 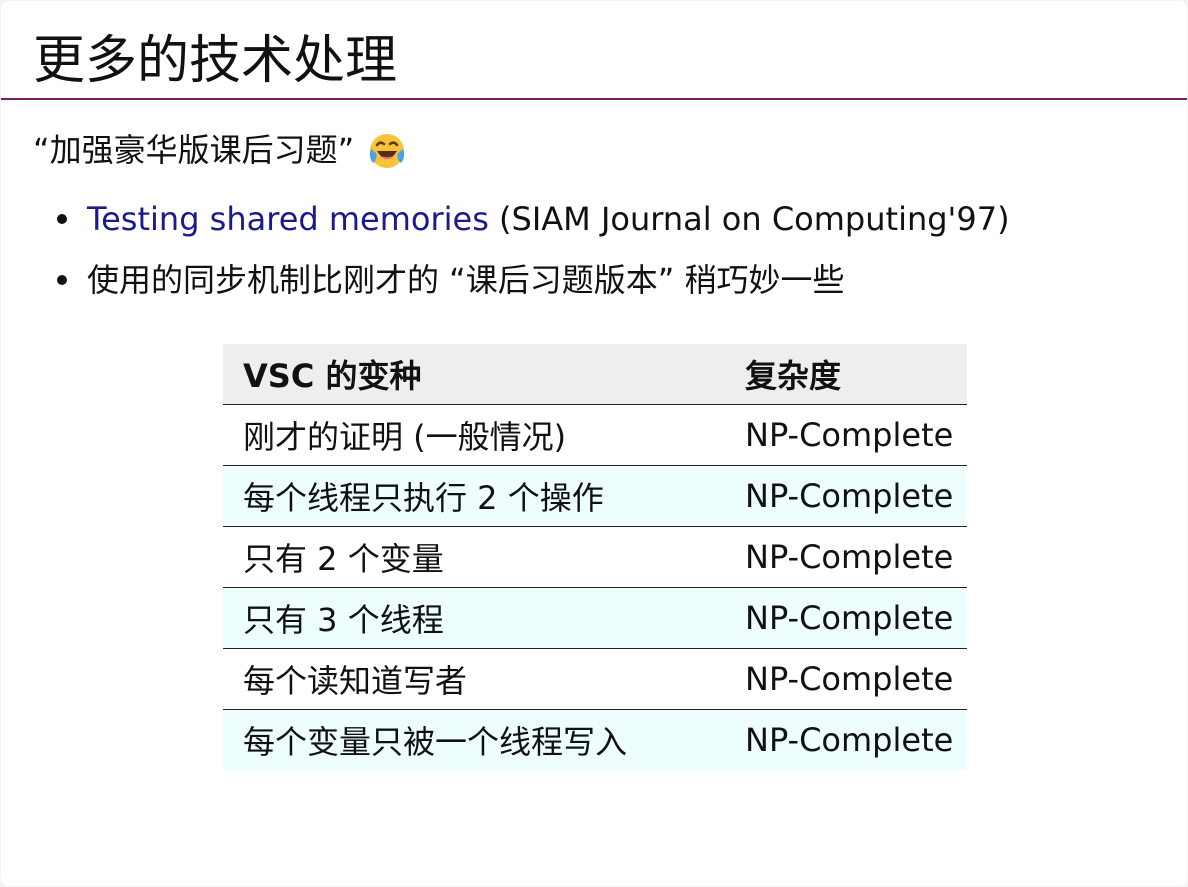 What do you see at coordinates (749, 219) in the screenshot?
I see `paper-venue: (SIAM Journal on Computing'97)` at bounding box center [749, 219].